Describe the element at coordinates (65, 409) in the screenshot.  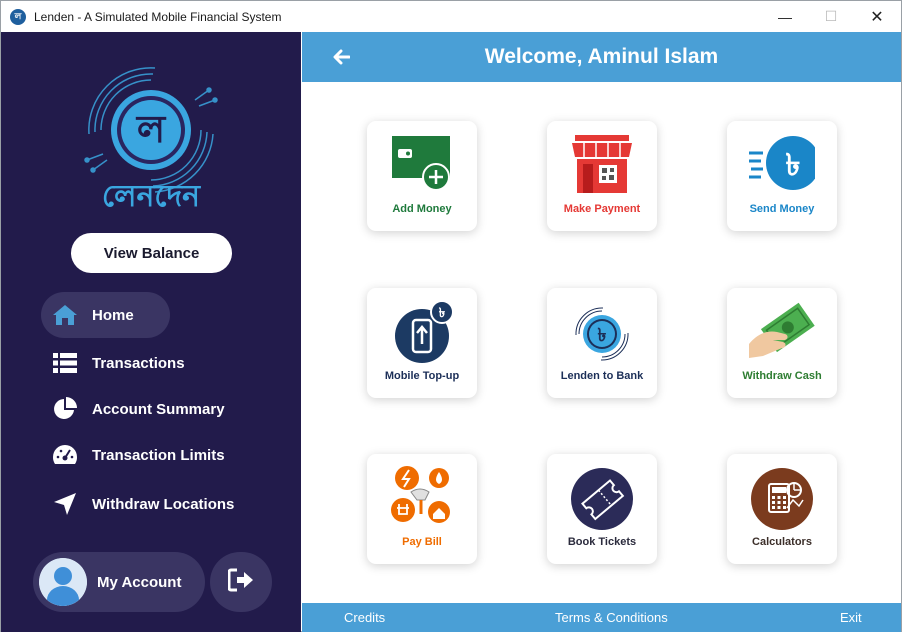
I see `pie-chart-icon` at that location.